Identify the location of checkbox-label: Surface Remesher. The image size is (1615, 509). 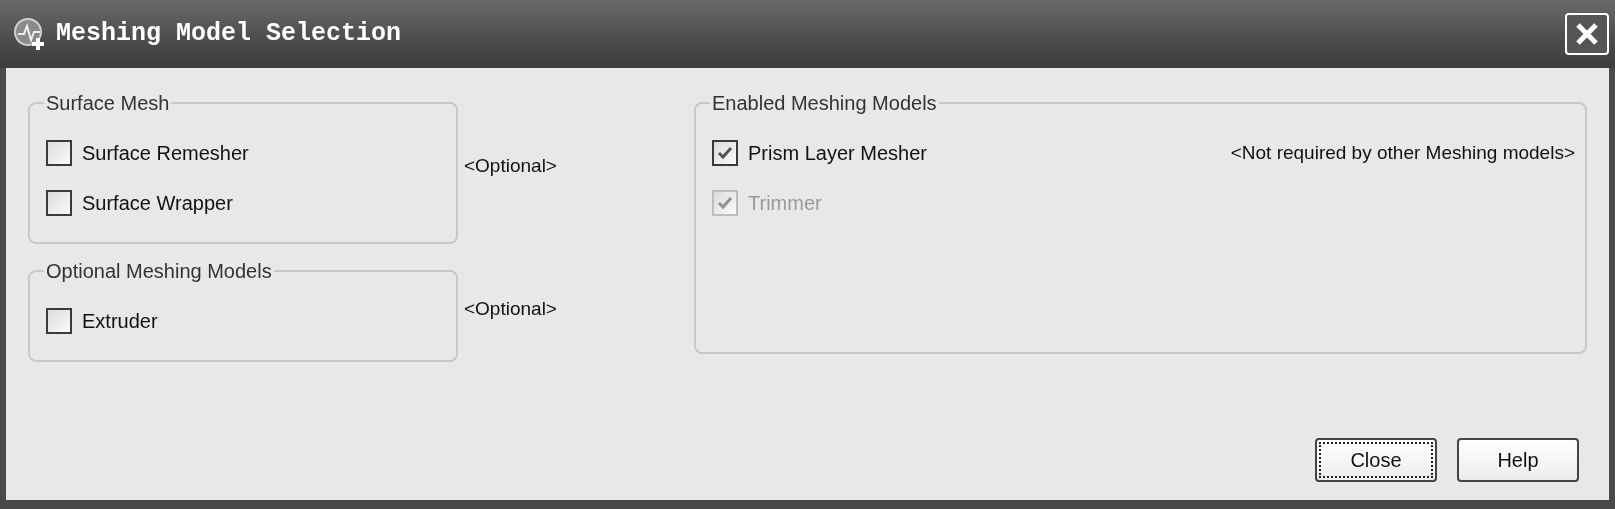
(165, 153).